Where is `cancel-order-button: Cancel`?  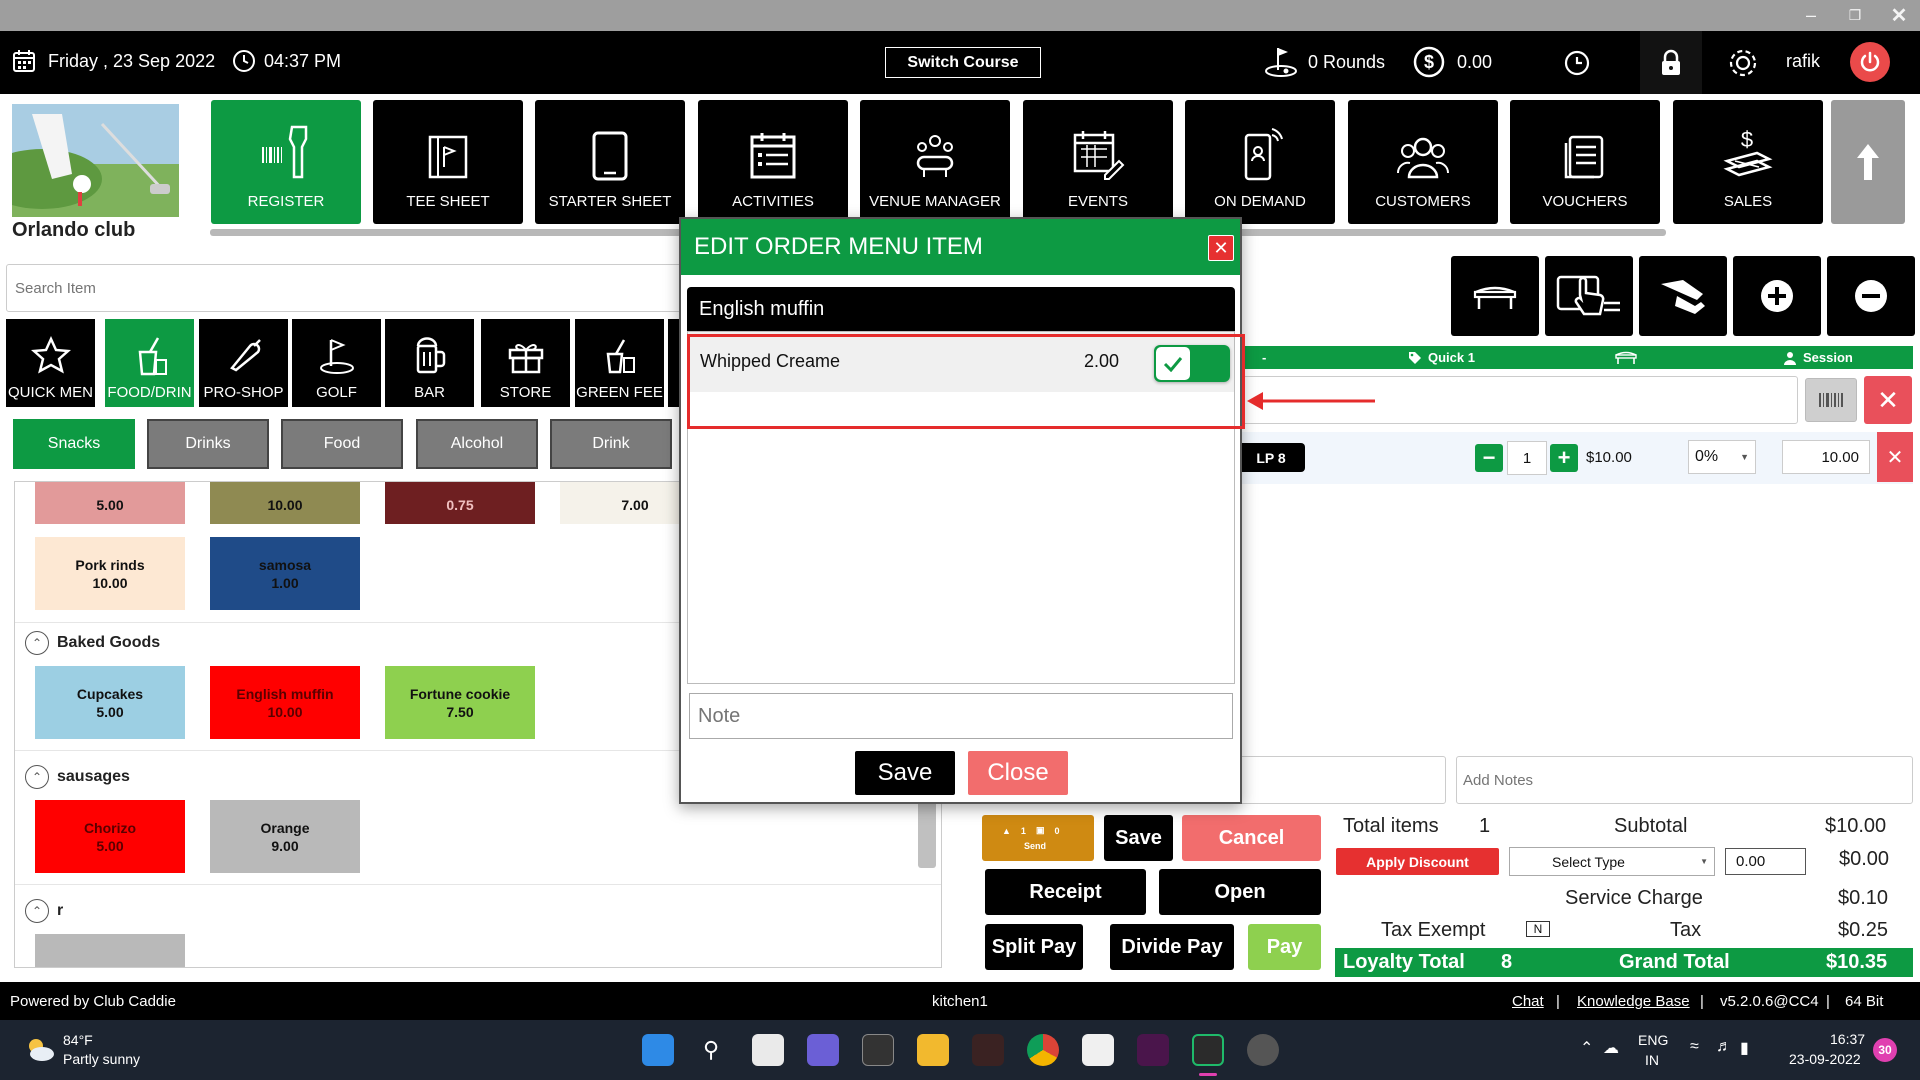 cancel-order-button: Cancel is located at coordinates (1251, 838).